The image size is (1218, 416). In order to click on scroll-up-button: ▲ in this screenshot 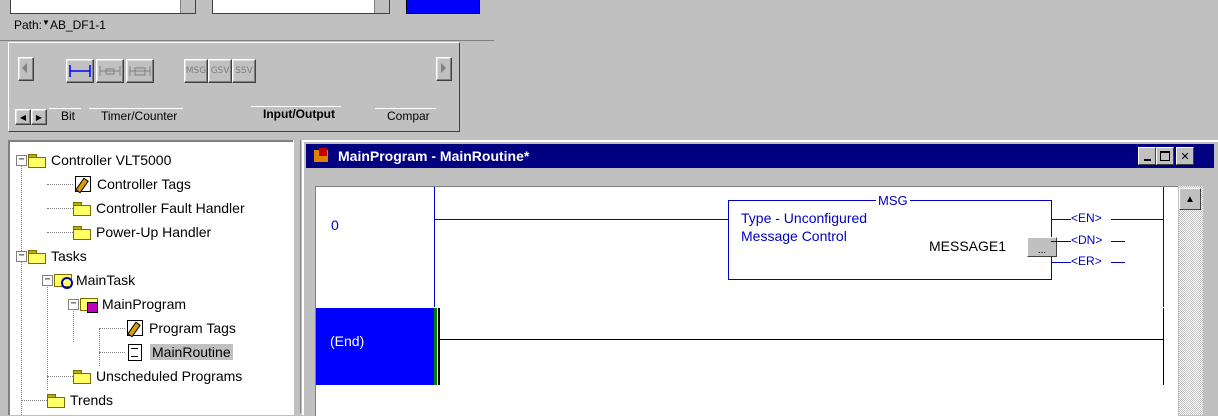, I will do `click(1190, 199)`.